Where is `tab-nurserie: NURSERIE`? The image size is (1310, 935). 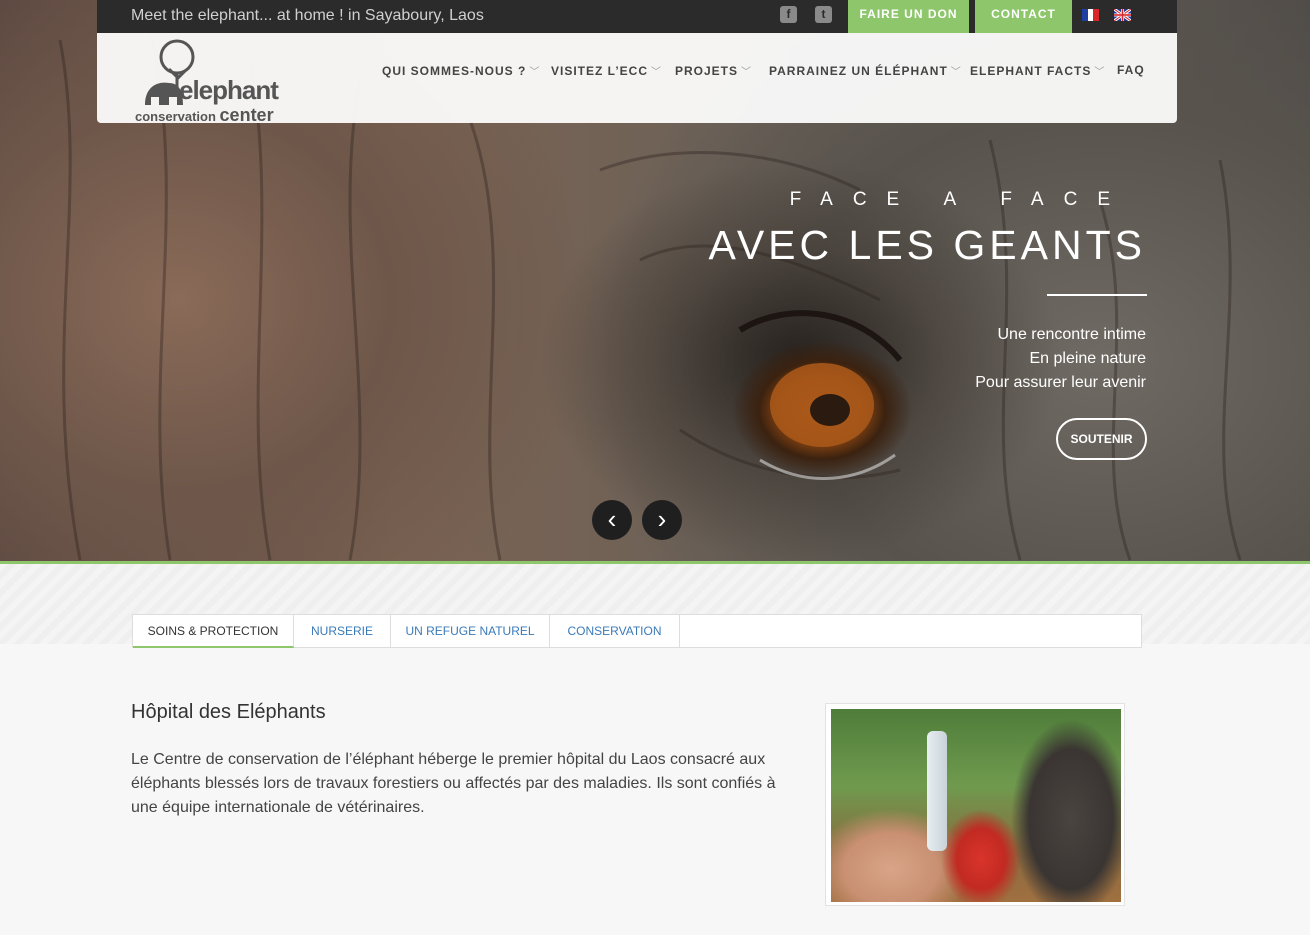
tab-nurserie: NURSERIE is located at coordinates (342, 631).